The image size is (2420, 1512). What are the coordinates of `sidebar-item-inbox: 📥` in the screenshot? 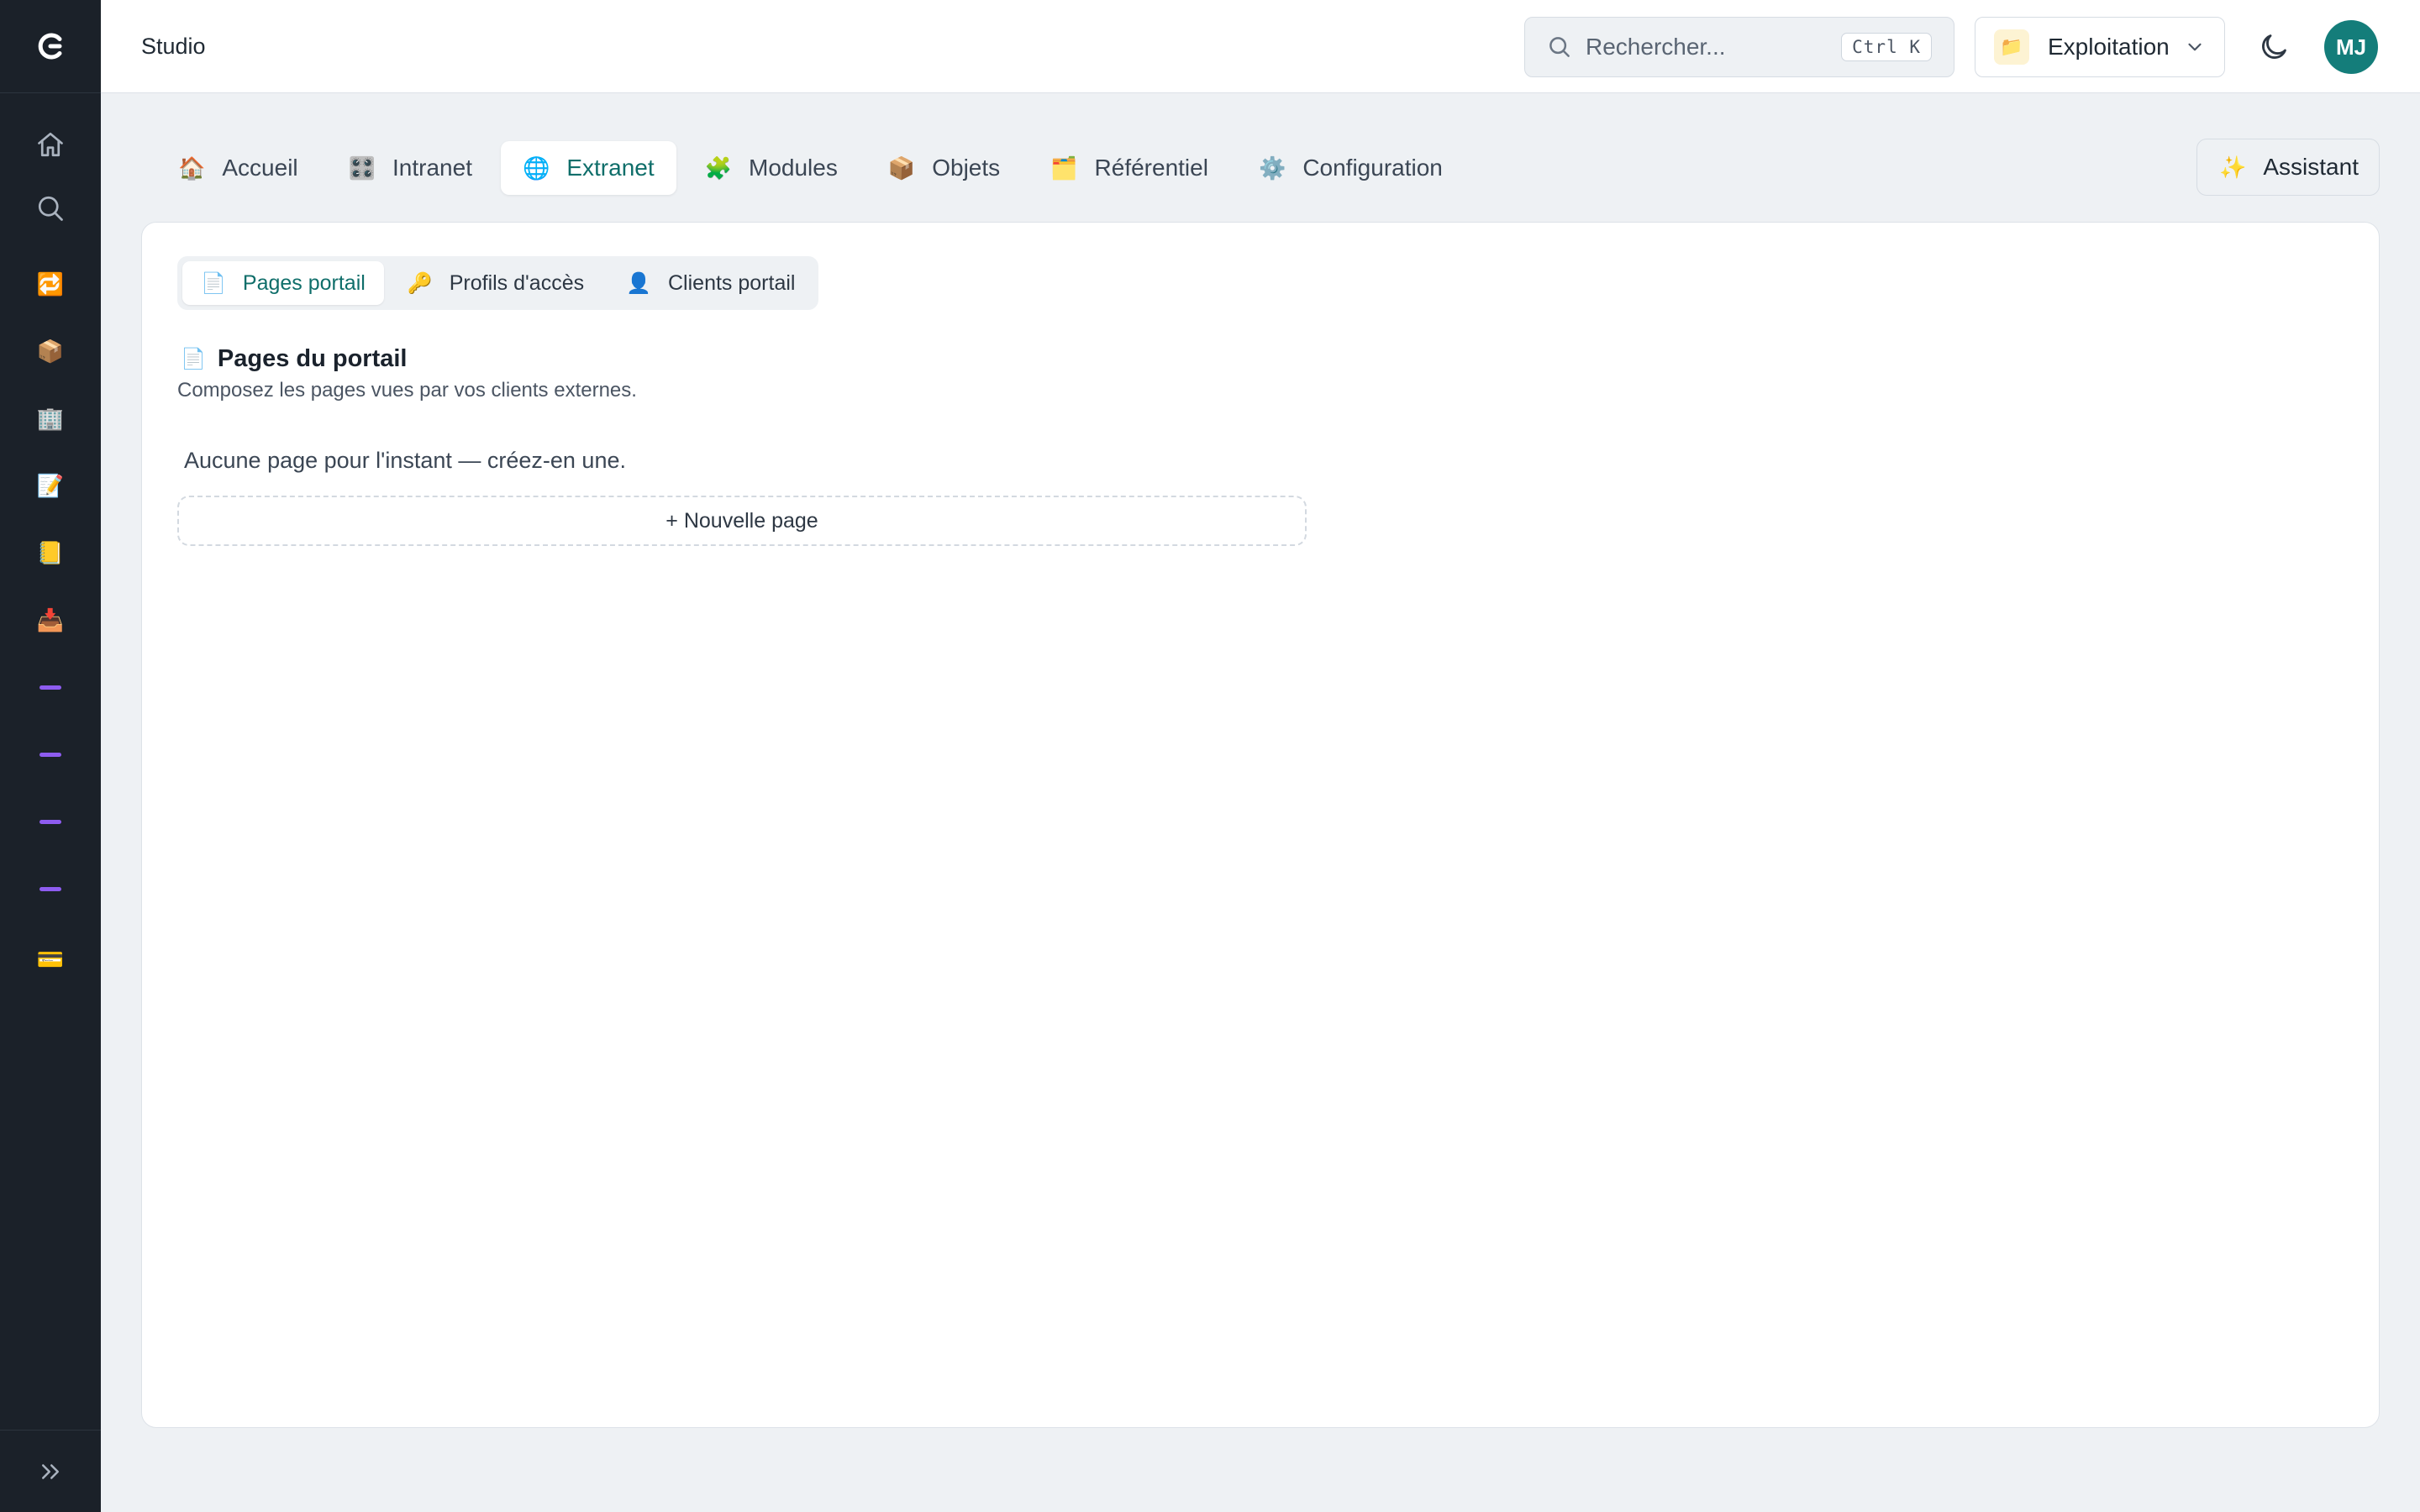 It's located at (51, 620).